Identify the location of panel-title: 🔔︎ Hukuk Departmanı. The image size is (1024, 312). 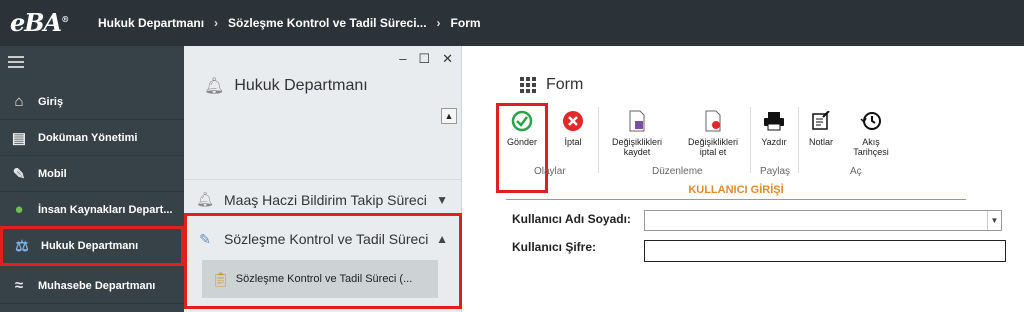
(286, 86).